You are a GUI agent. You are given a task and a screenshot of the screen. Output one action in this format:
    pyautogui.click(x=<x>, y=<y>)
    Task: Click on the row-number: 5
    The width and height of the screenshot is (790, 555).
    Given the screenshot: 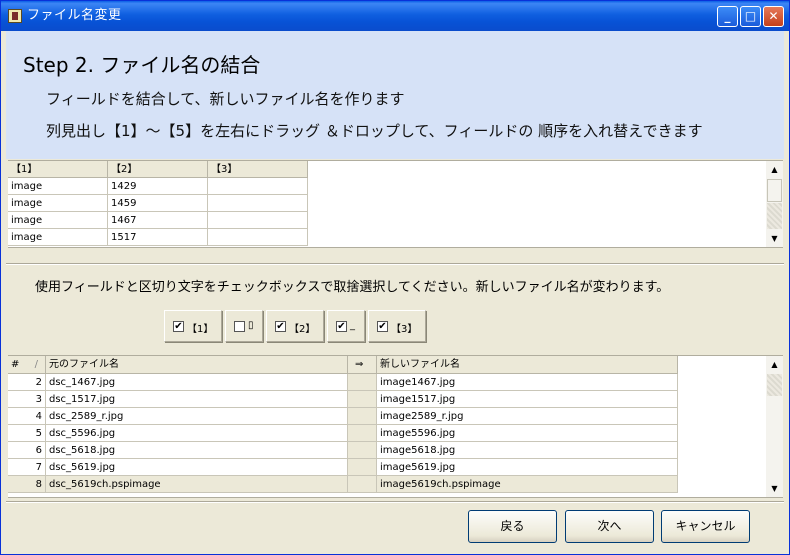 What is the action you would take?
    pyautogui.click(x=27, y=433)
    